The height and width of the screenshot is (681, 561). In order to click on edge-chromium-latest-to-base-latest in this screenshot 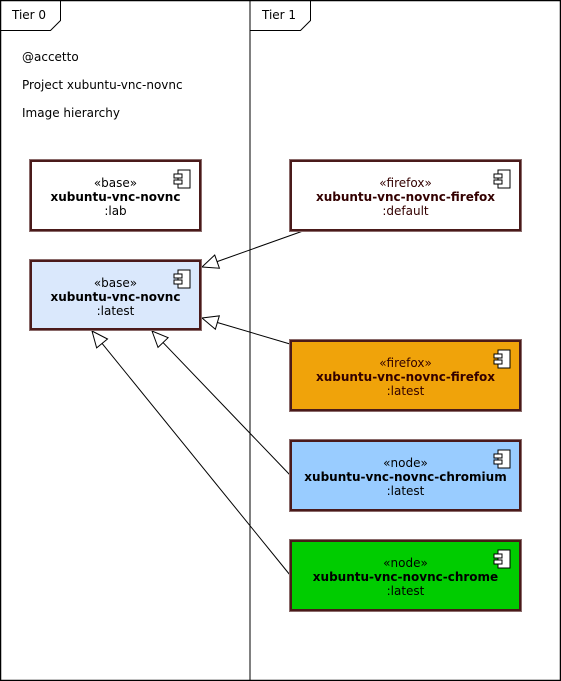, I will do `click(226, 409)`.